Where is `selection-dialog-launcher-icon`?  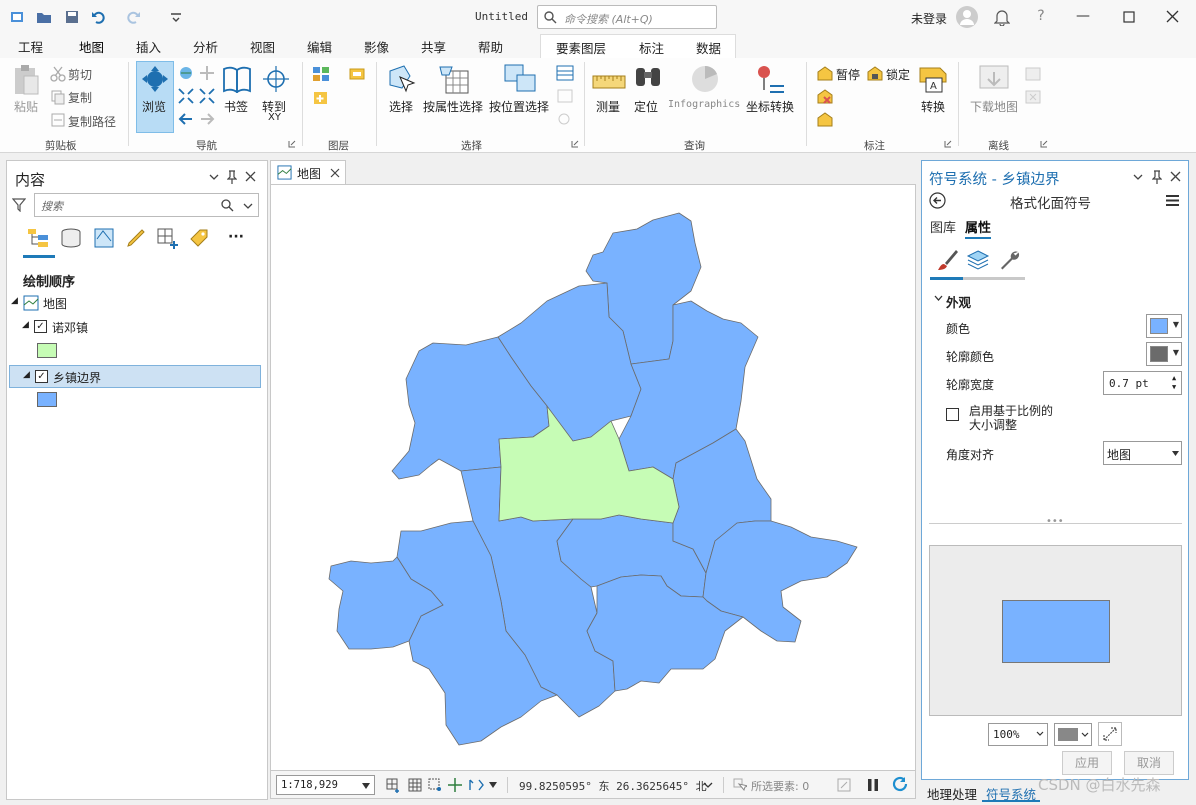 selection-dialog-launcher-icon is located at coordinates (575, 144).